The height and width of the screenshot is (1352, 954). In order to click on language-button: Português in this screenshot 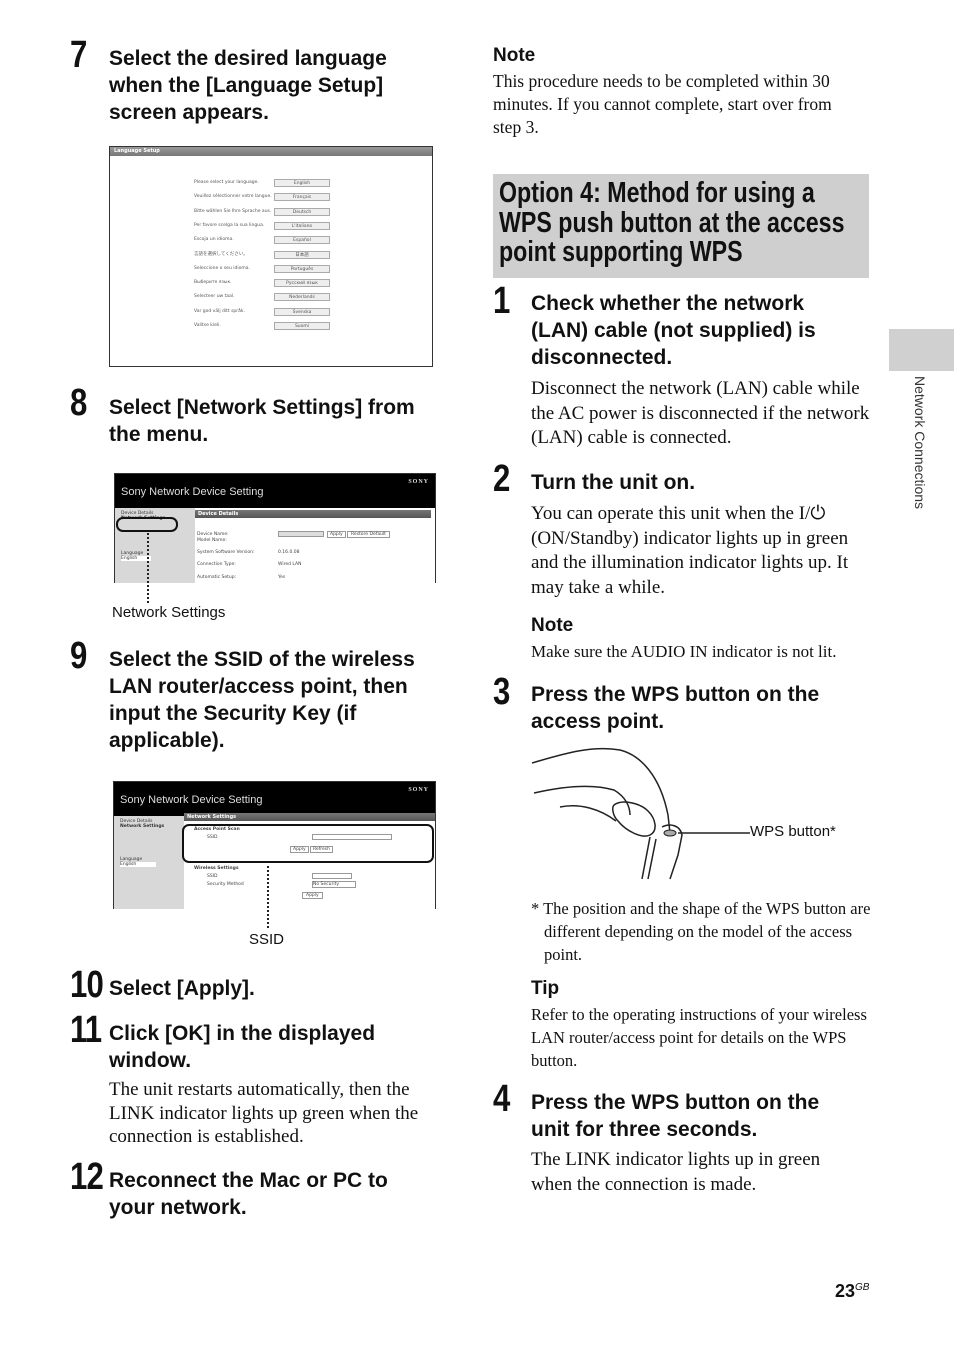, I will do `click(302, 268)`.